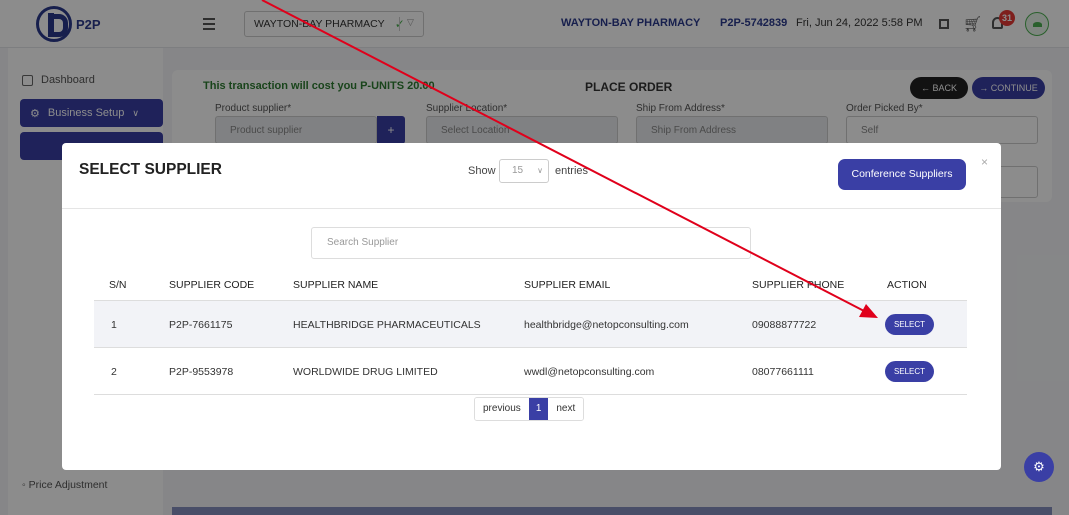  I want to click on row-sn: 2, so click(114, 372).